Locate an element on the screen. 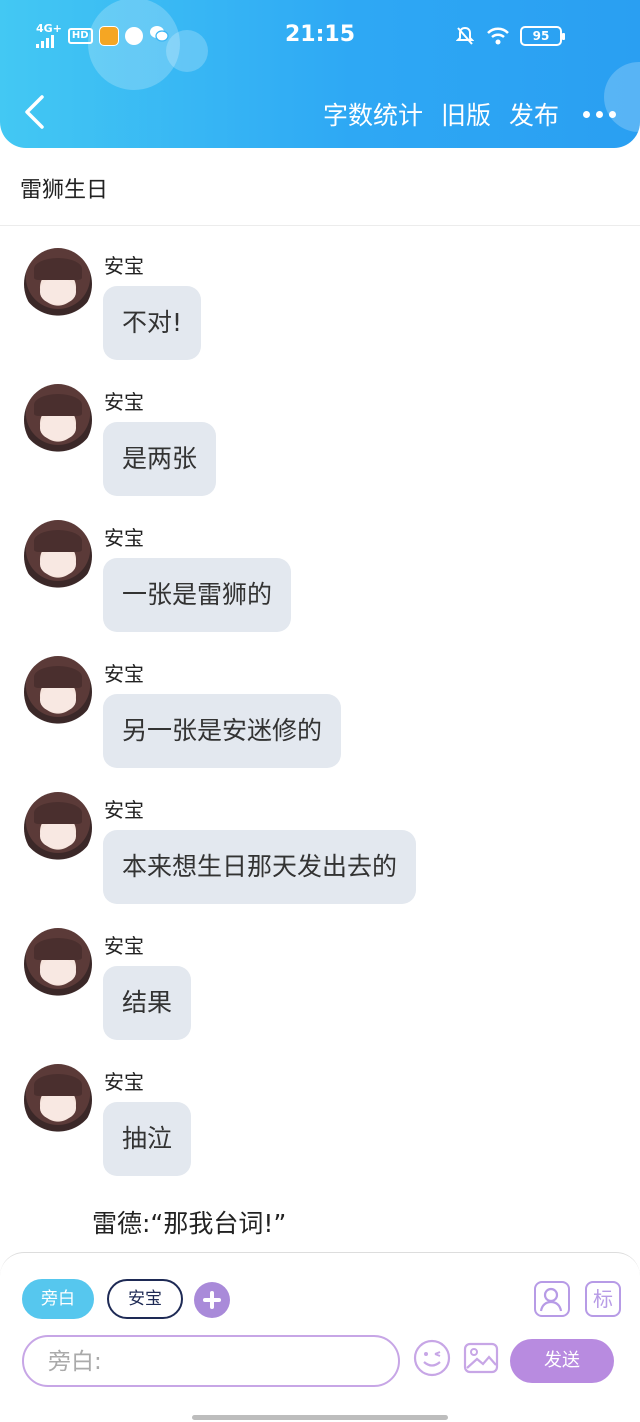  chat-message: 安宝 一张是雷狮的 is located at coordinates (320, 583).